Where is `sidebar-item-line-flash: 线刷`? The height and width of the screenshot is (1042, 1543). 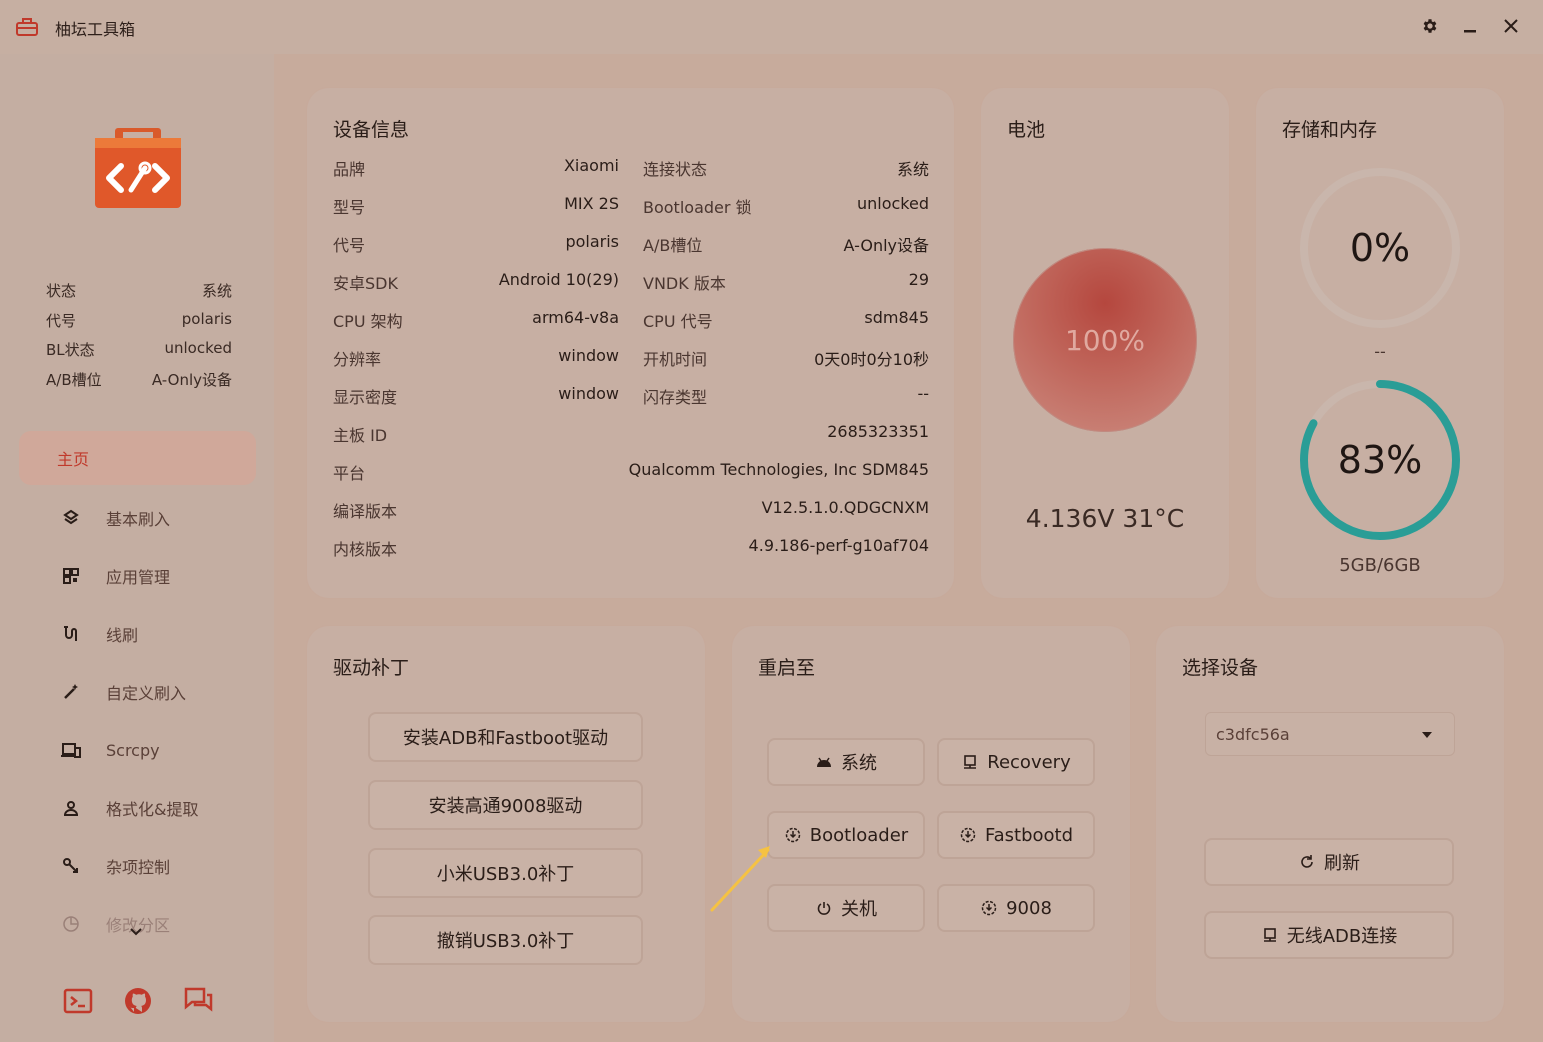 sidebar-item-line-flash: 线刷 is located at coordinates (137, 634).